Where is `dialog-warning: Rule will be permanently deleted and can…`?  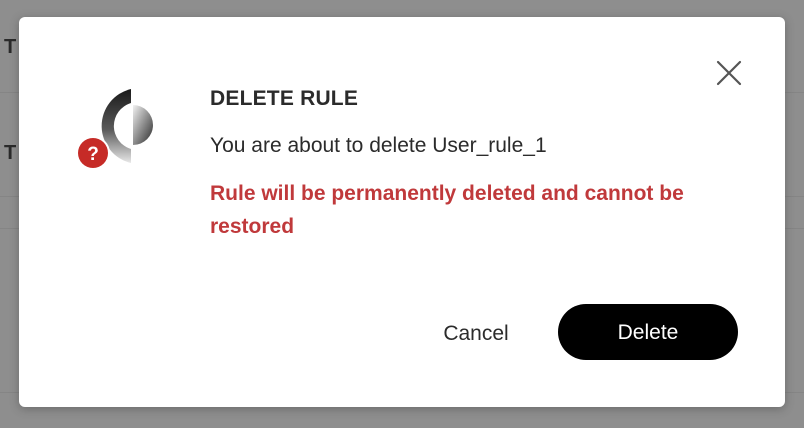 dialog-warning: Rule will be permanently deleted and can… is located at coordinates (447, 210).